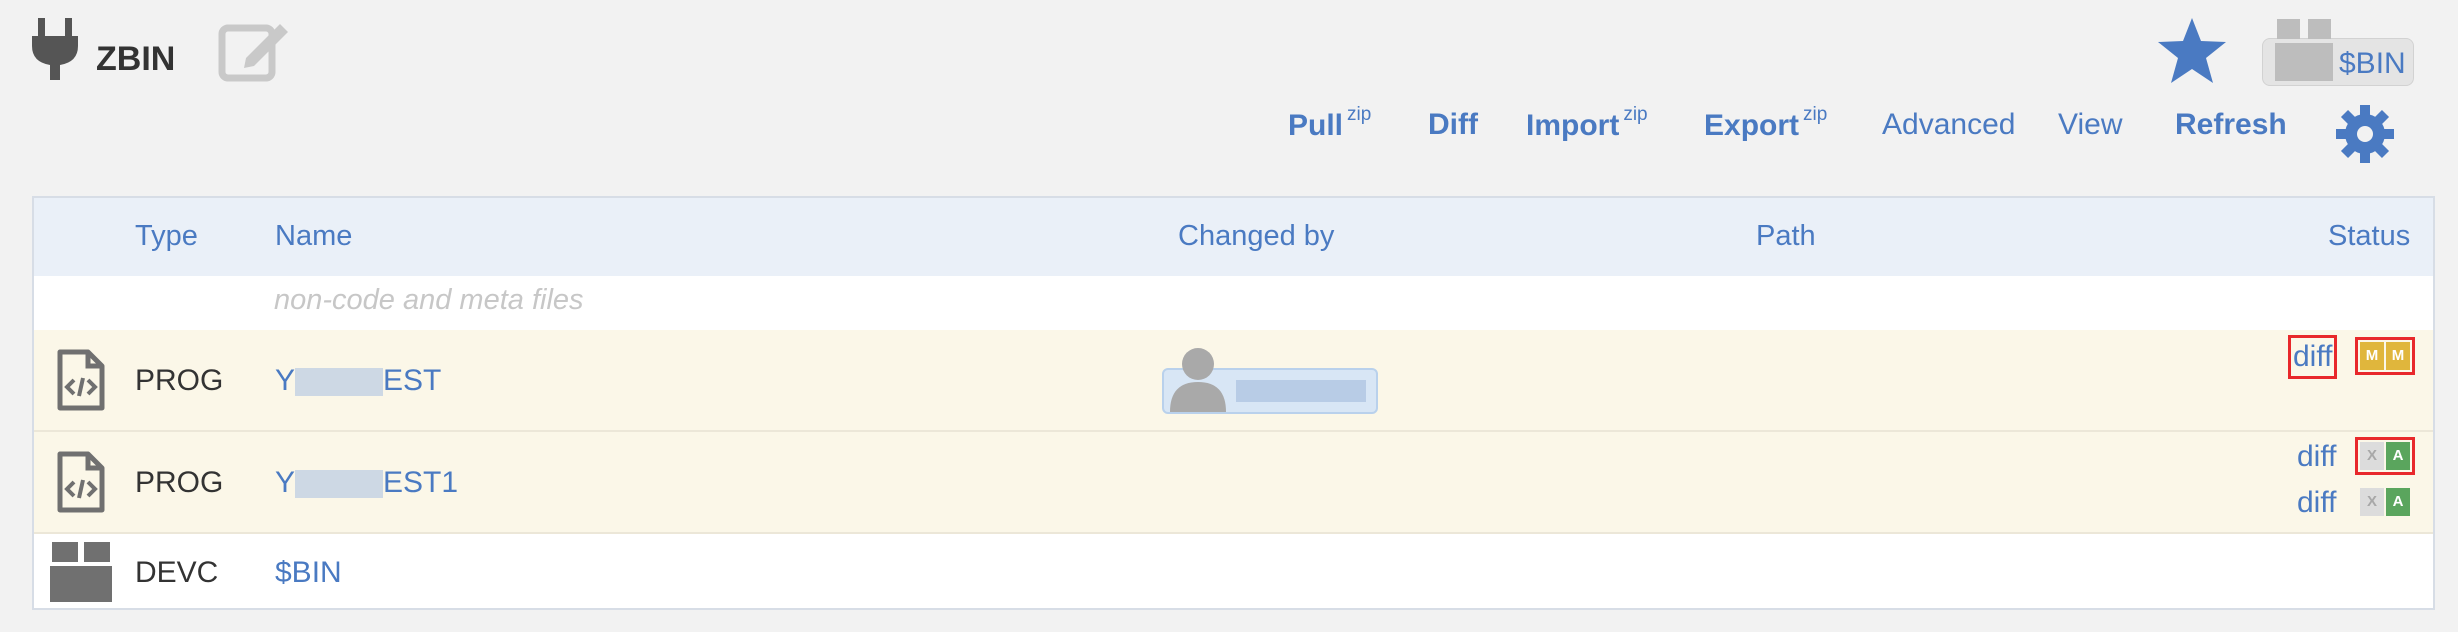  Describe the element at coordinates (1256, 236) in the screenshot. I see `col-changed-by: Changed by` at that location.